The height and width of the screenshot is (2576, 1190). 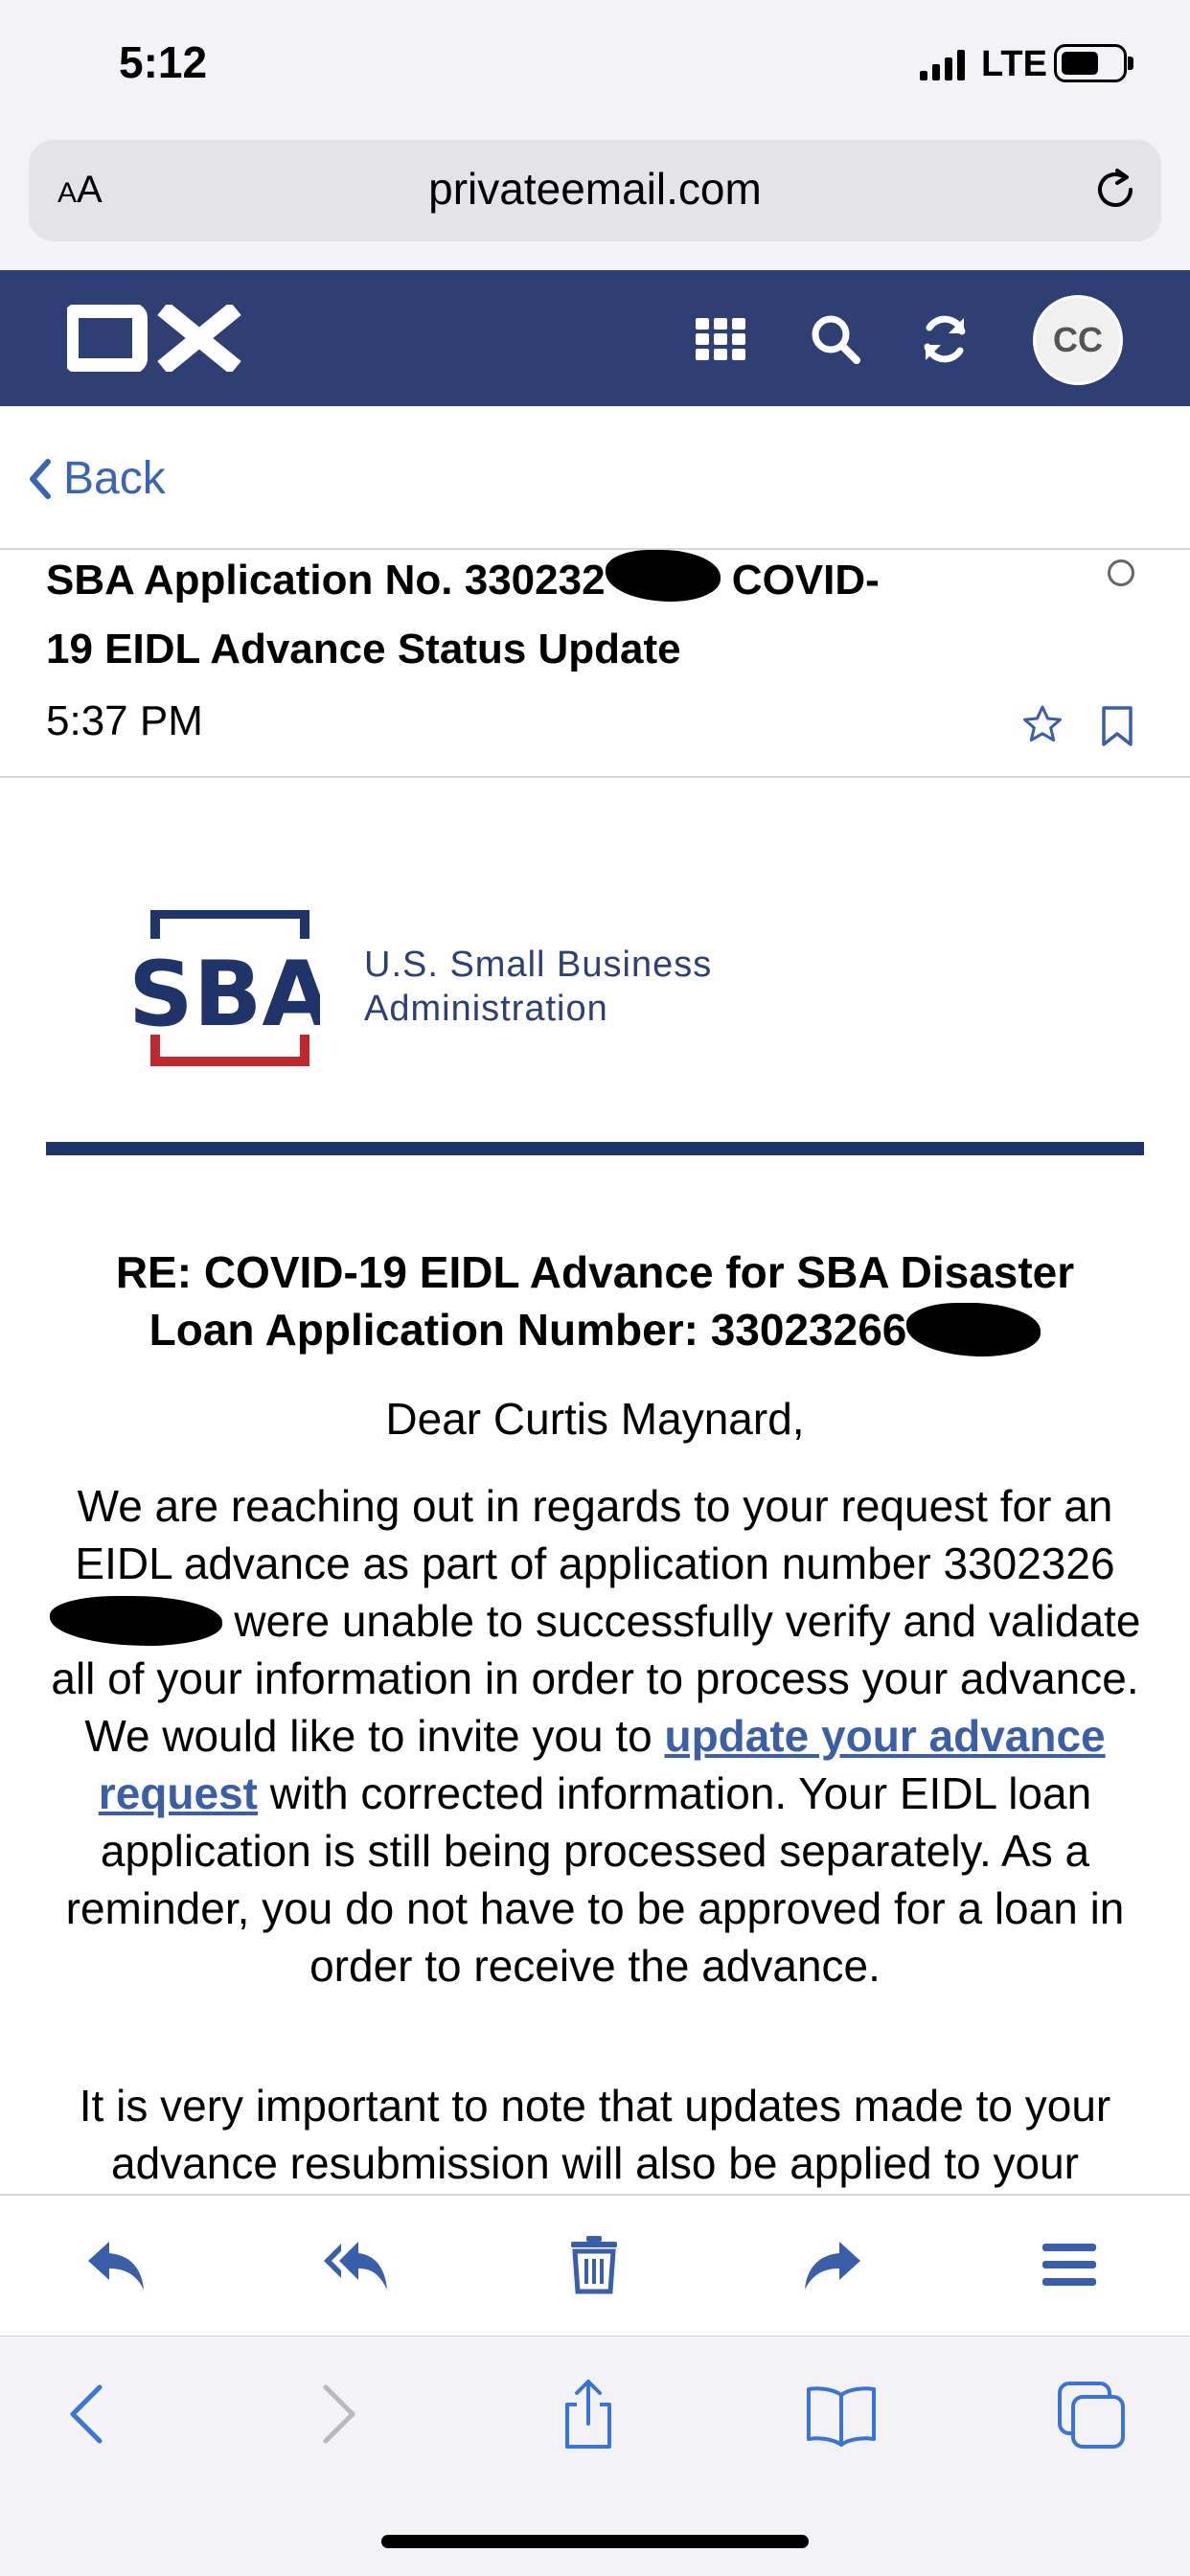 I want to click on svg-text: SBA, so click(x=224, y=995).